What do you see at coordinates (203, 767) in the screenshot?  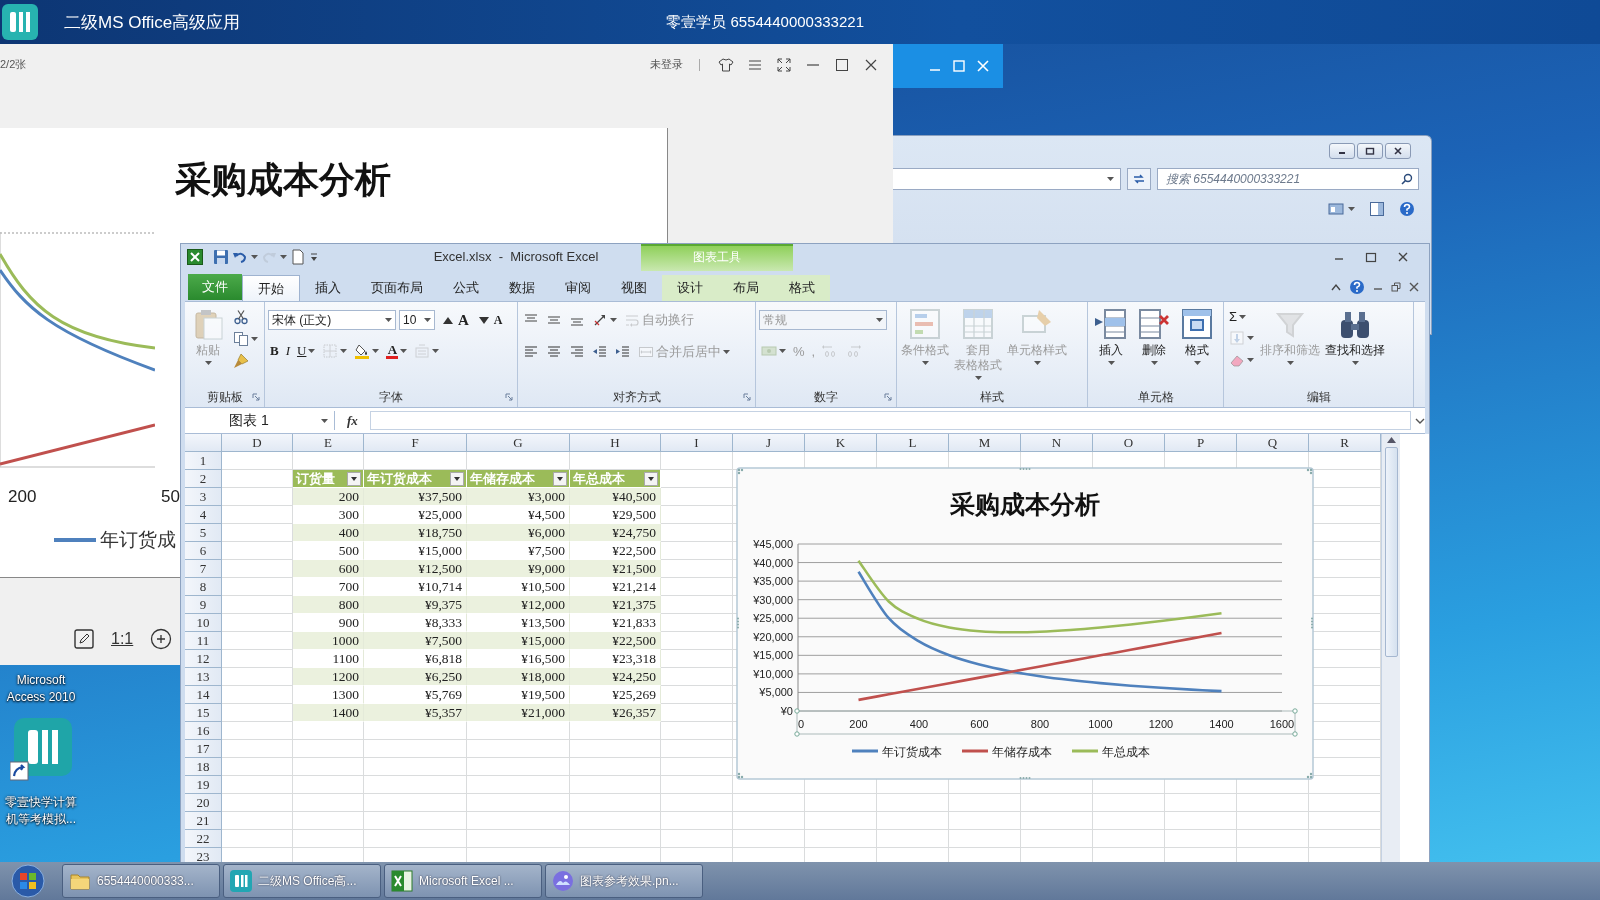 I see `row-header: 18` at bounding box center [203, 767].